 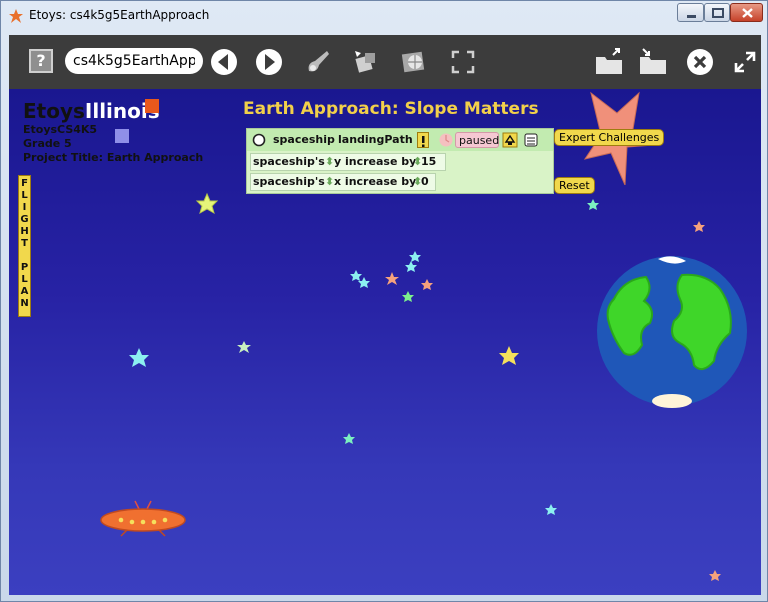 What do you see at coordinates (700, 62) in the screenshot?
I see `quit-icon` at bounding box center [700, 62].